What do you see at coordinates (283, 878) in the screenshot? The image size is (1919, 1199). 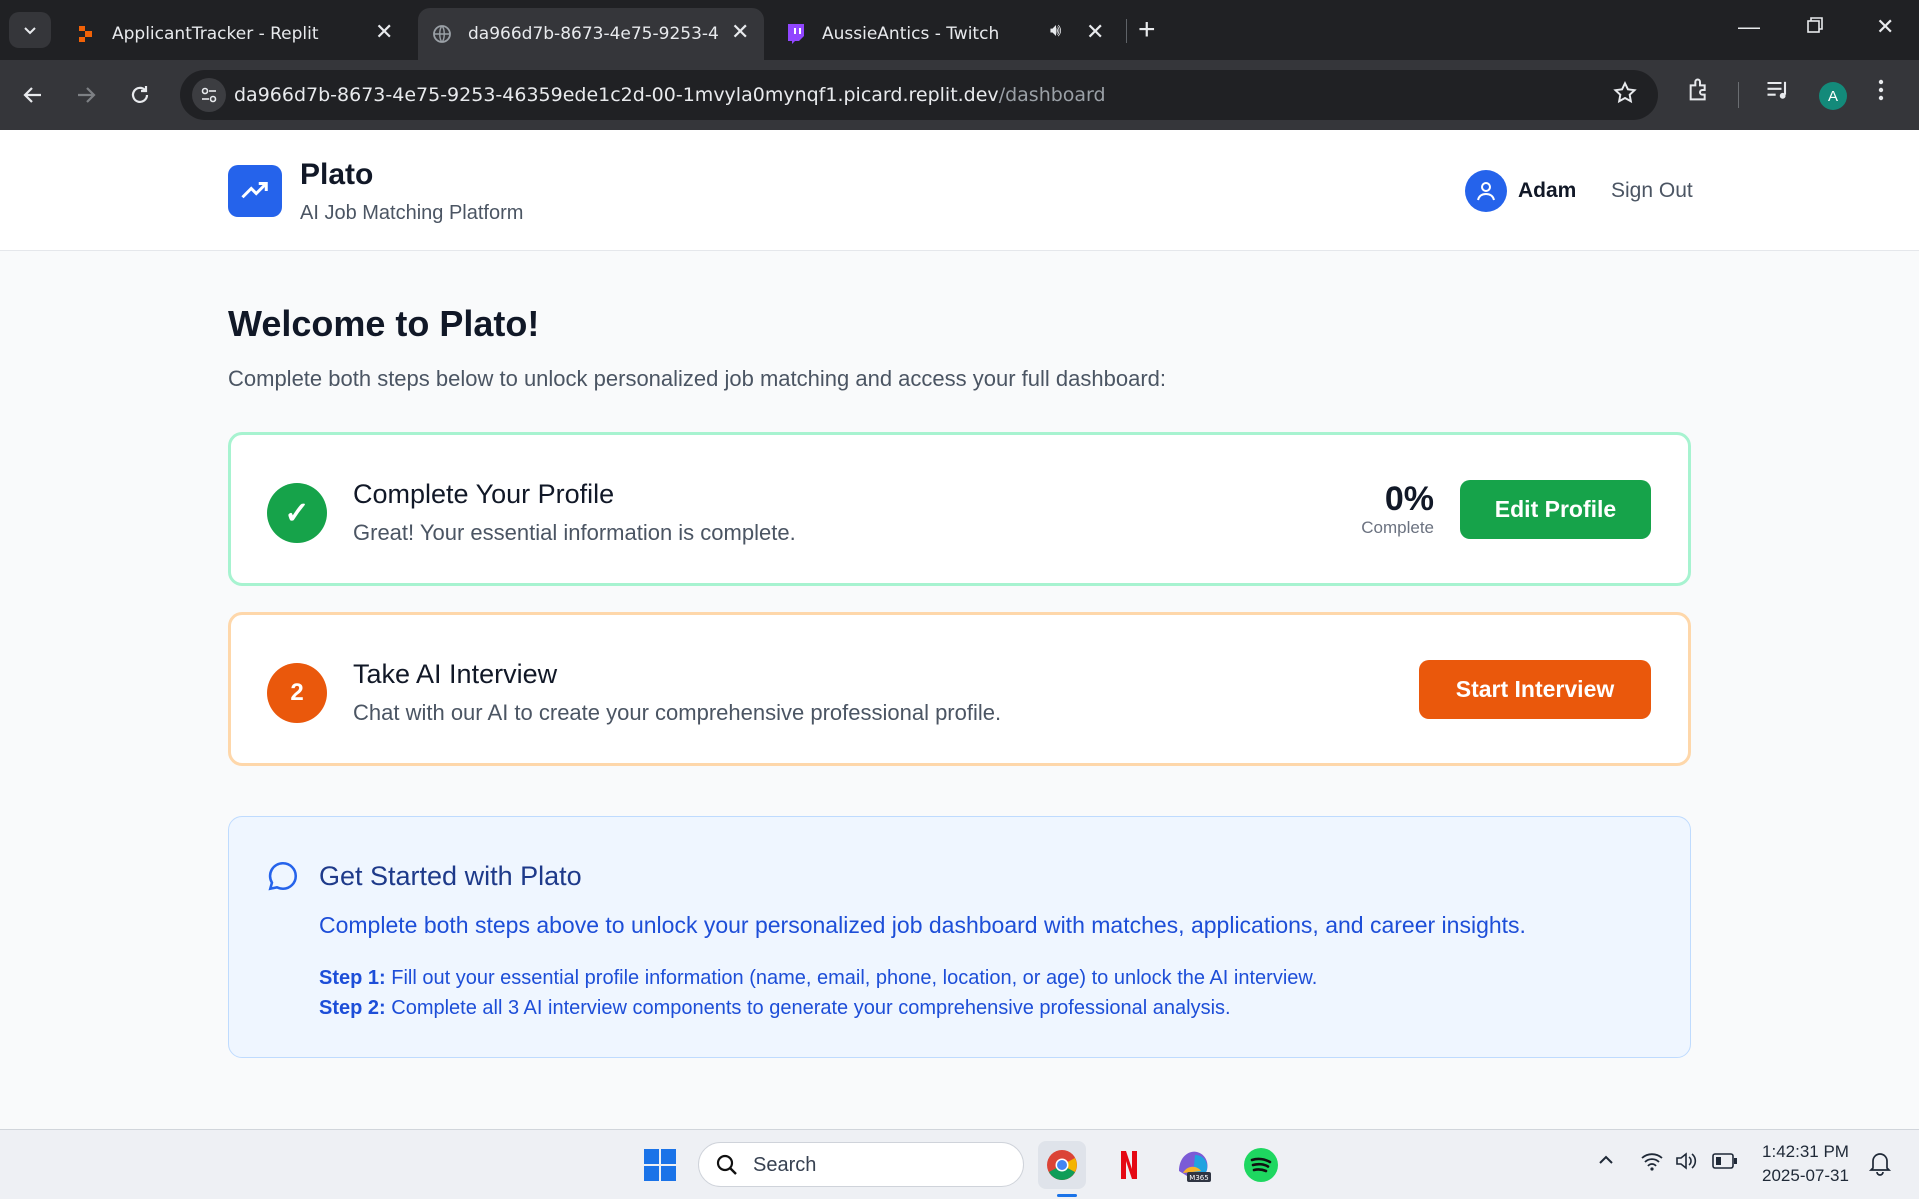 I see `chat-bubble-icon` at bounding box center [283, 878].